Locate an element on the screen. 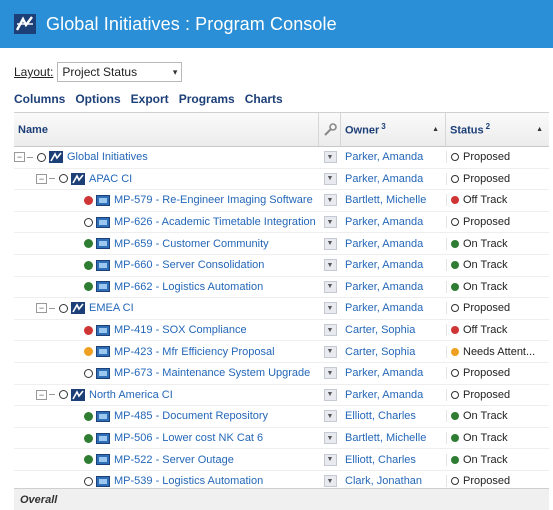 Image resolution: width=553 pixels, height=510 pixels. column-header-status: Status 2 ▲ is located at coordinates (497, 129).